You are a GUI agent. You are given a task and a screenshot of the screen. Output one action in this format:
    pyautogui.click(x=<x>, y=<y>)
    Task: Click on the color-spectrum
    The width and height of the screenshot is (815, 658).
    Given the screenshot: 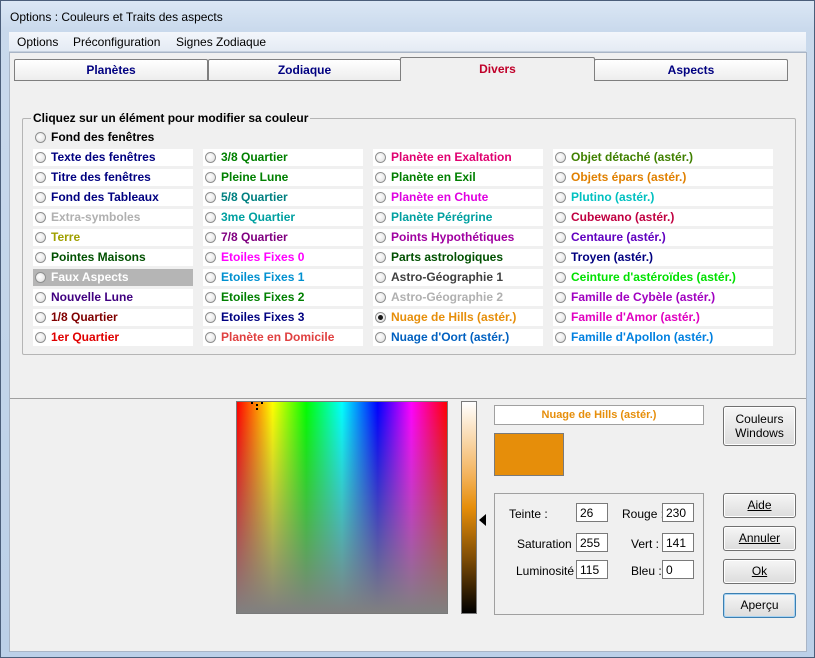 What is the action you would take?
    pyautogui.click(x=342, y=507)
    